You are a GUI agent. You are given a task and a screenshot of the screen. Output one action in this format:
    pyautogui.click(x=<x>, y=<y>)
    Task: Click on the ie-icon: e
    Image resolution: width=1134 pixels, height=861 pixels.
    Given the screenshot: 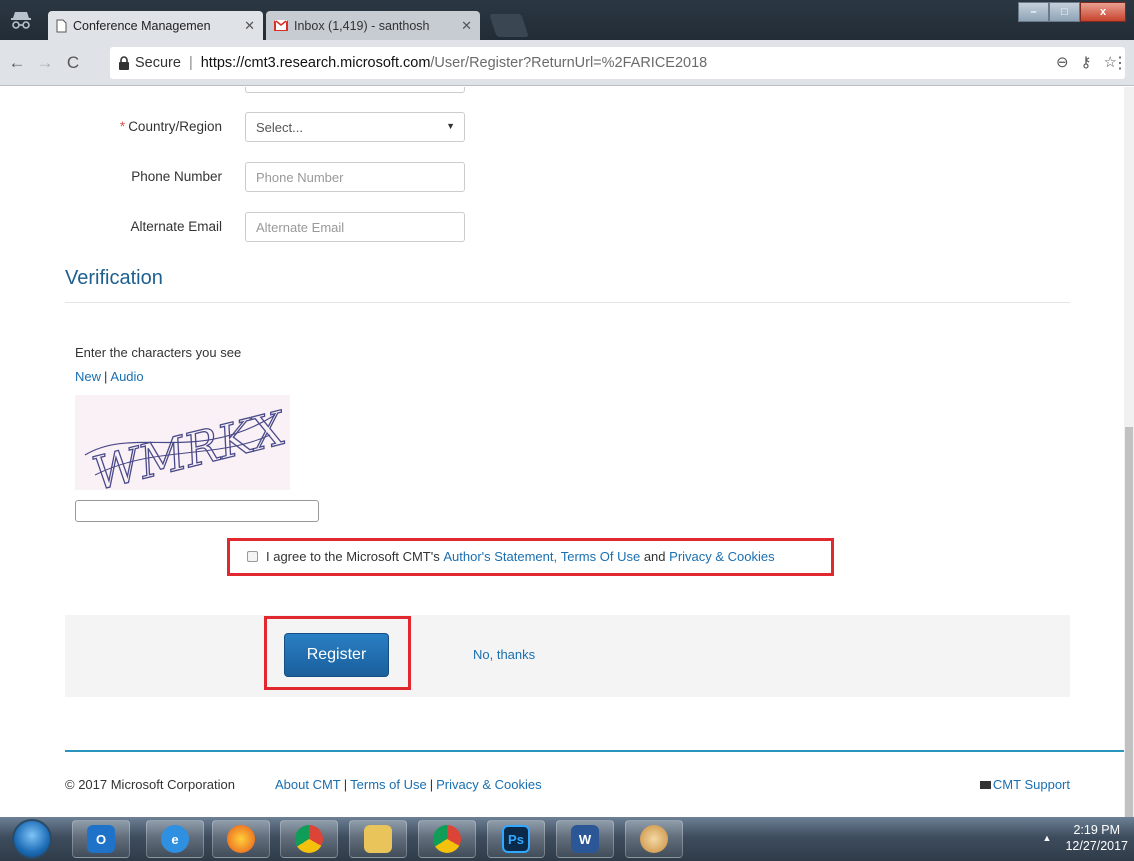 What is the action you would take?
    pyautogui.click(x=175, y=839)
    